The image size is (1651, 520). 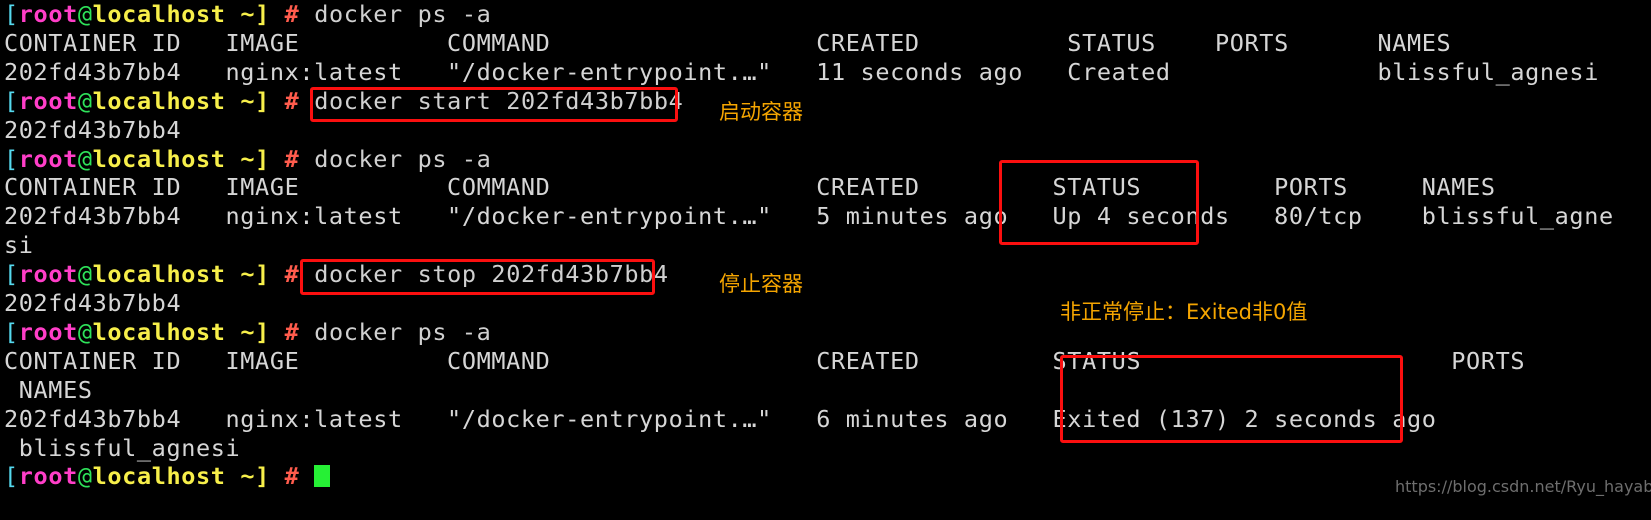 I want to click on terminal-output-line: blissful_agnesi, so click(x=122, y=448).